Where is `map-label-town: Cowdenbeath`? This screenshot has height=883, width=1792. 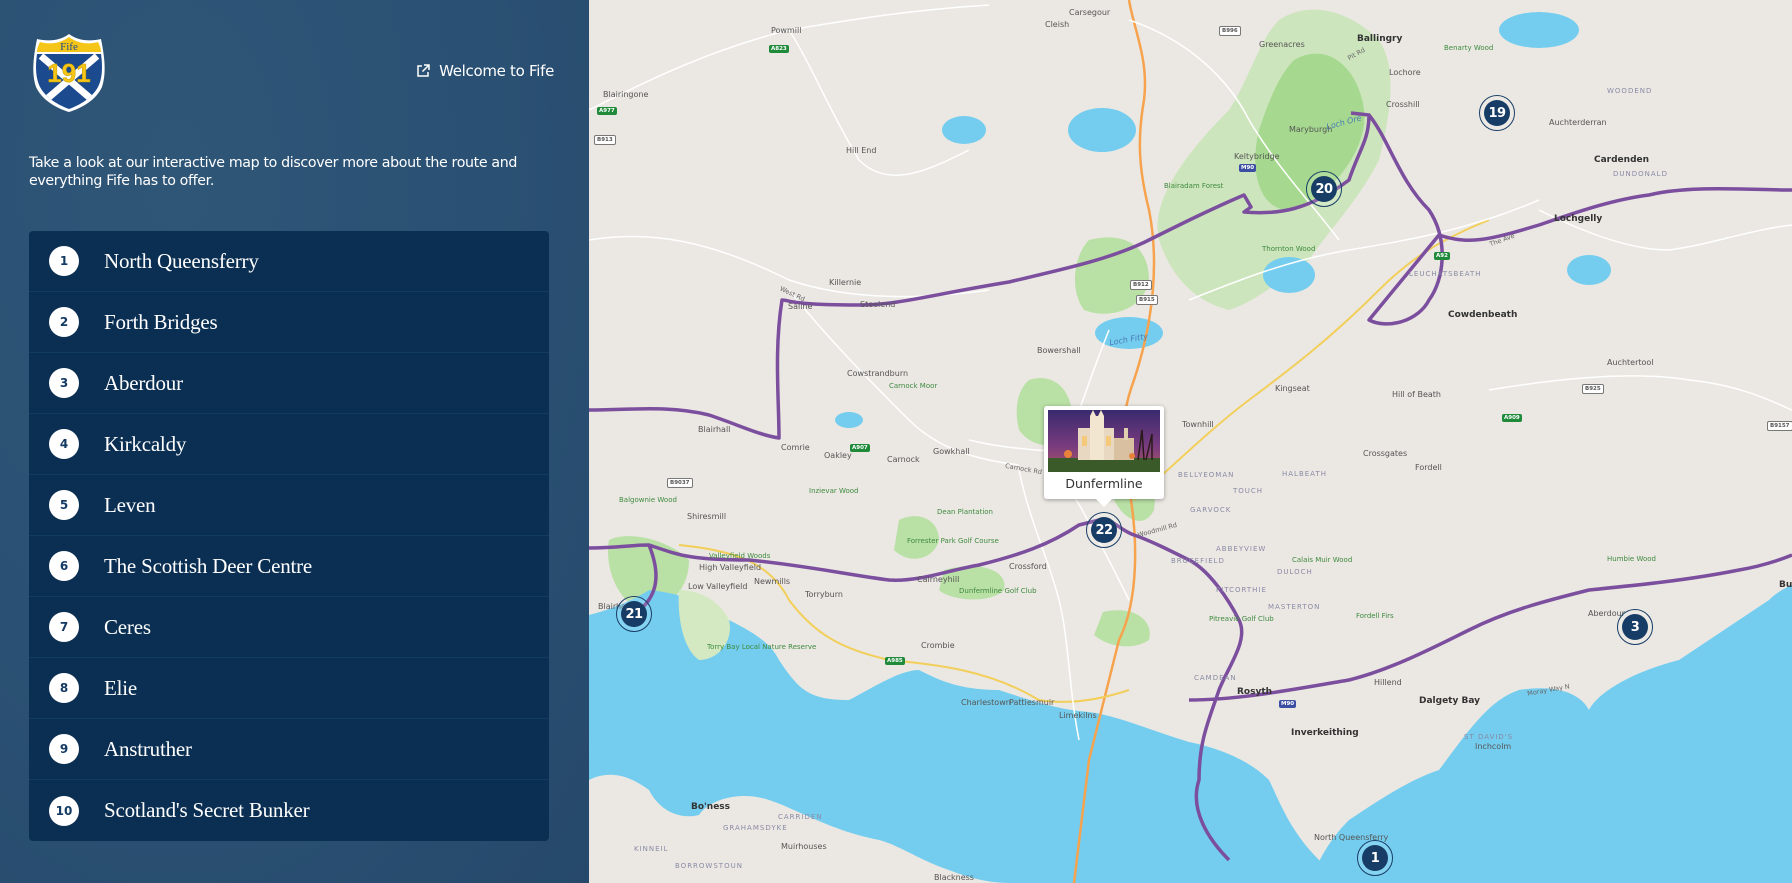
map-label-town: Cowdenbeath is located at coordinates (1483, 315).